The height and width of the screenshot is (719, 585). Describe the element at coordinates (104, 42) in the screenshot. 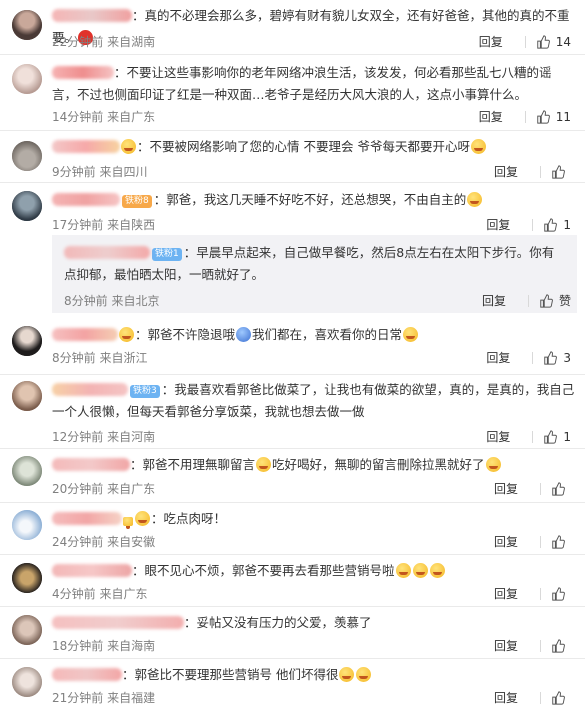

I see `comment-meta: 22分钟前 来自湖南` at that location.